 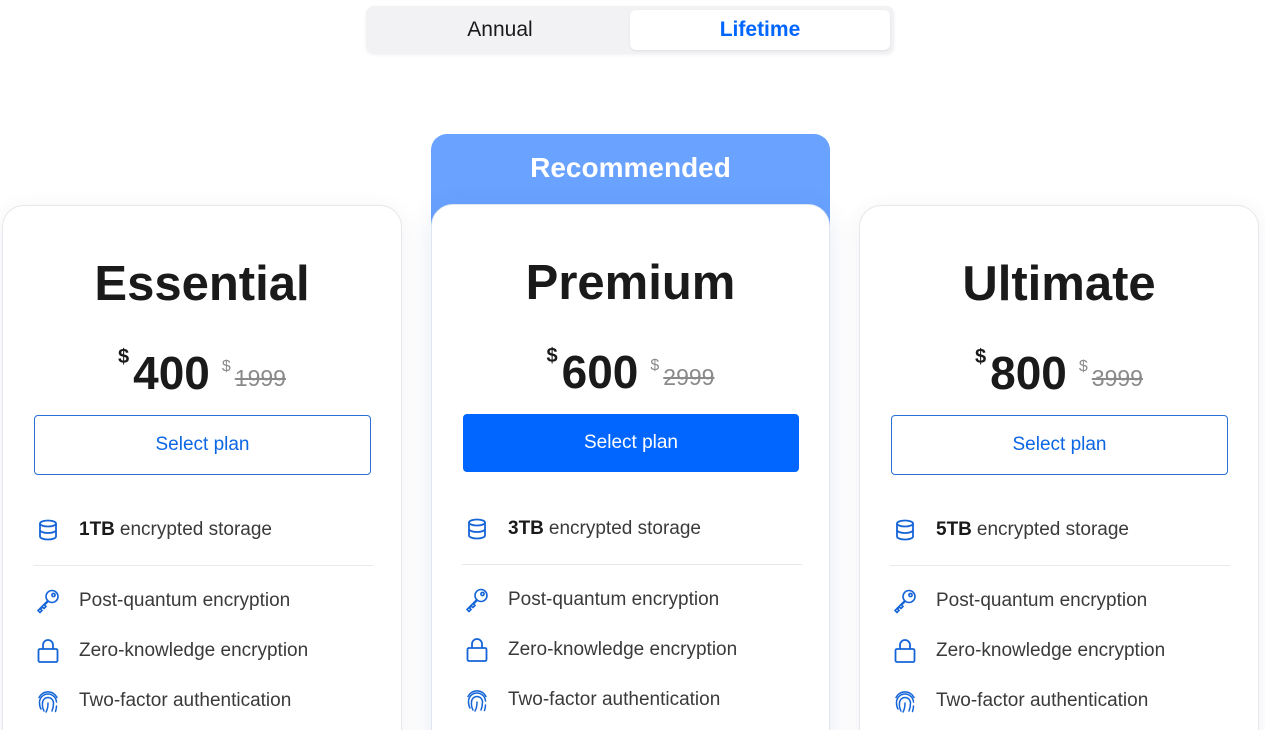 I want to click on old-price: $ 3999, so click(x=1111, y=375).